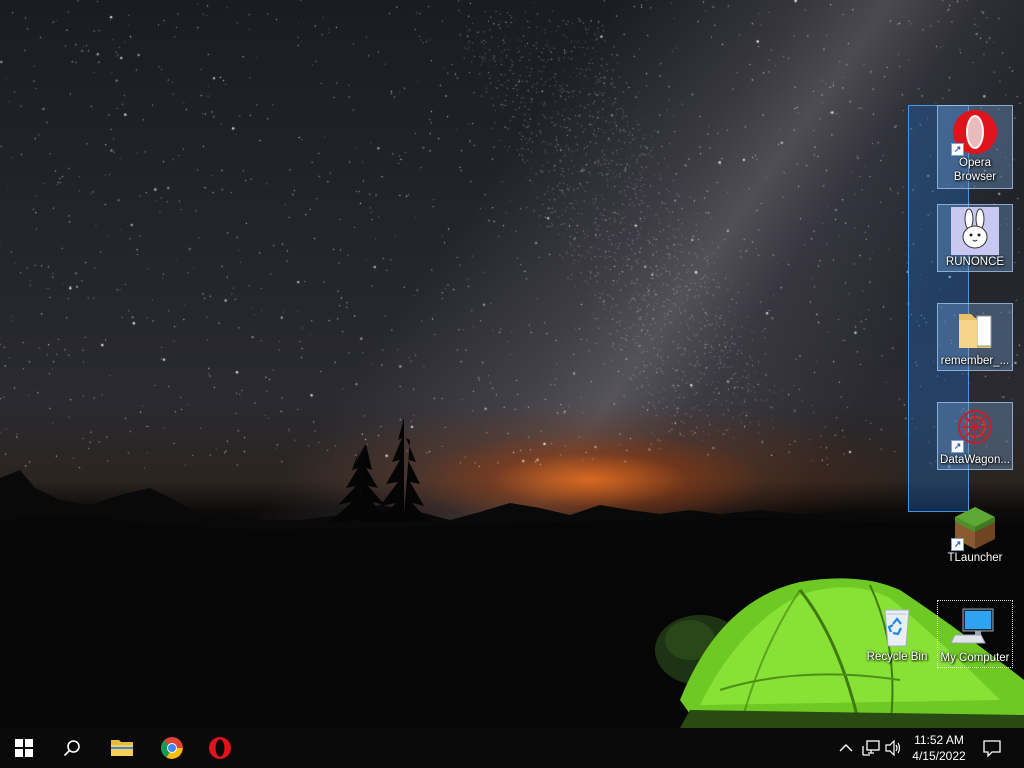  Describe the element at coordinates (975, 429) in the screenshot. I see `datawagon-icon: ↗` at that location.